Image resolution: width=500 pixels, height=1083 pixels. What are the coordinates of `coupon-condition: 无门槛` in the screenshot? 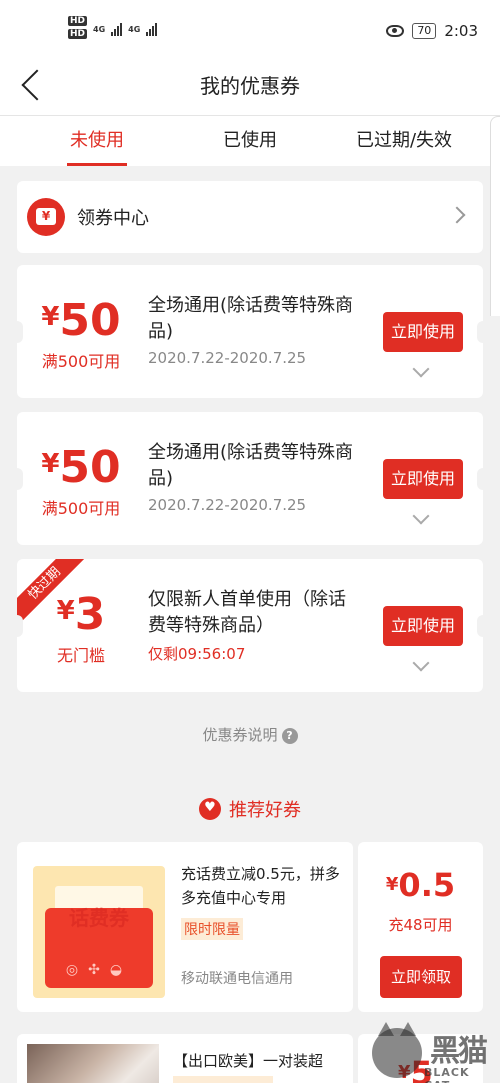 It's located at (80, 655).